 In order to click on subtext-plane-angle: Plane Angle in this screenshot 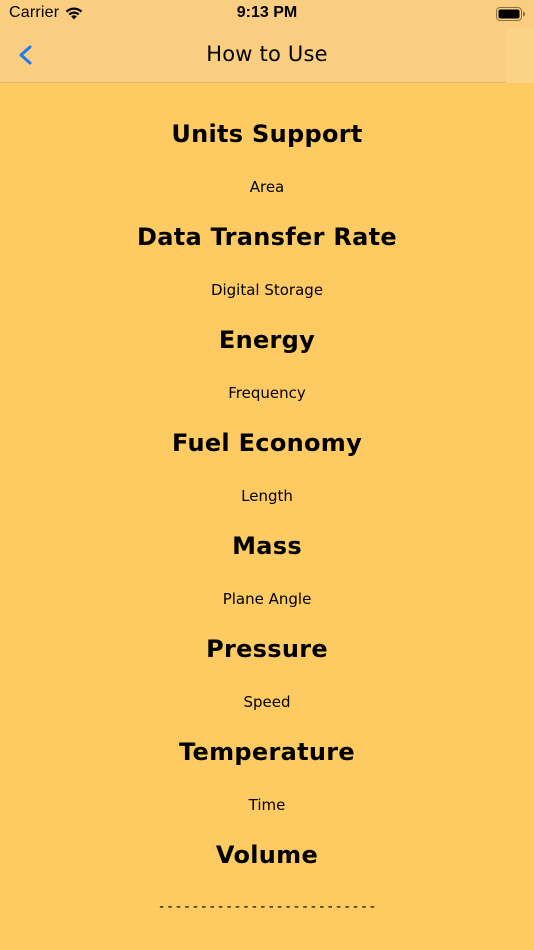, I will do `click(267, 599)`.